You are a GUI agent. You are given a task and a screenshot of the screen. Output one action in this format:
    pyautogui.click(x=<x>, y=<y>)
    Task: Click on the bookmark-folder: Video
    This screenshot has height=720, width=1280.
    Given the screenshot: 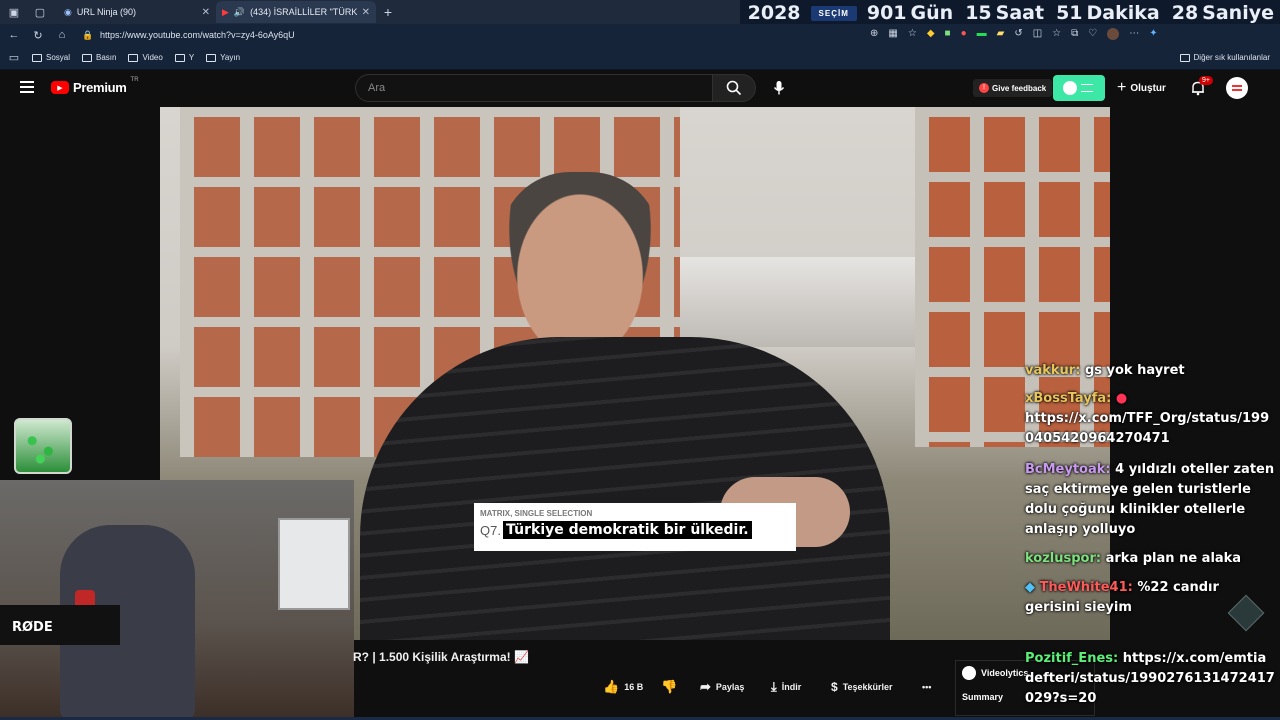 What is the action you would take?
    pyautogui.click(x=145, y=57)
    